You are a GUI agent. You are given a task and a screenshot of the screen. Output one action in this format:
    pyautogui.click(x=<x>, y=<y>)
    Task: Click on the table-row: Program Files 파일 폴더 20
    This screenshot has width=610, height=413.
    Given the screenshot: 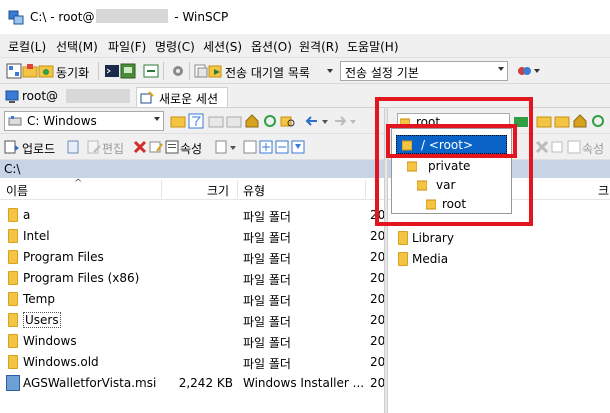 What is the action you would take?
    pyautogui.click(x=192, y=257)
    